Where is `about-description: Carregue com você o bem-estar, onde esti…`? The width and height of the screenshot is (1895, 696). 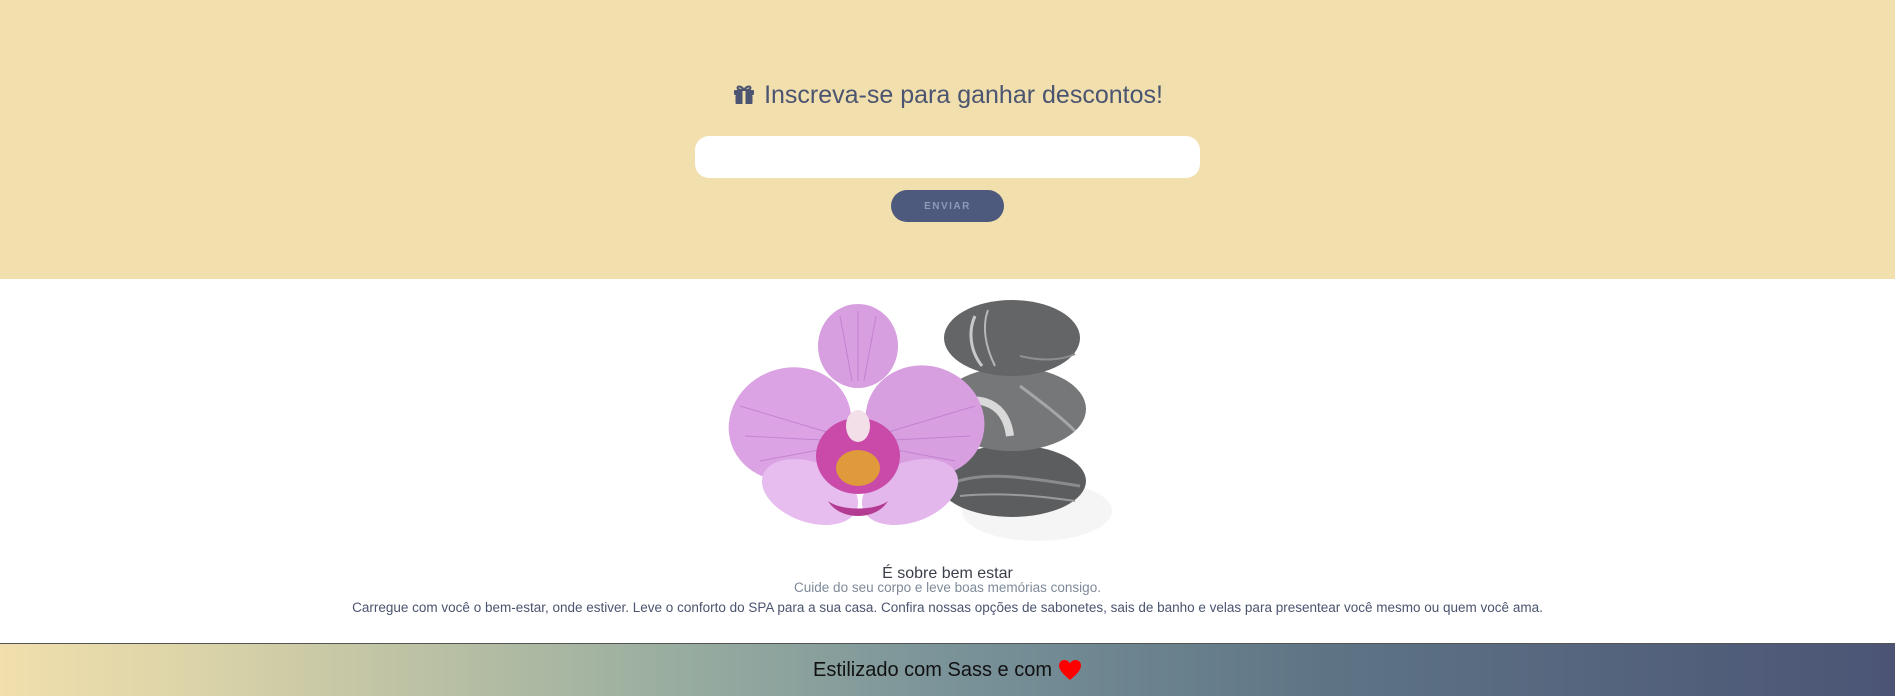 about-description: Carregue com você o bem-estar, onde esti… is located at coordinates (947, 607).